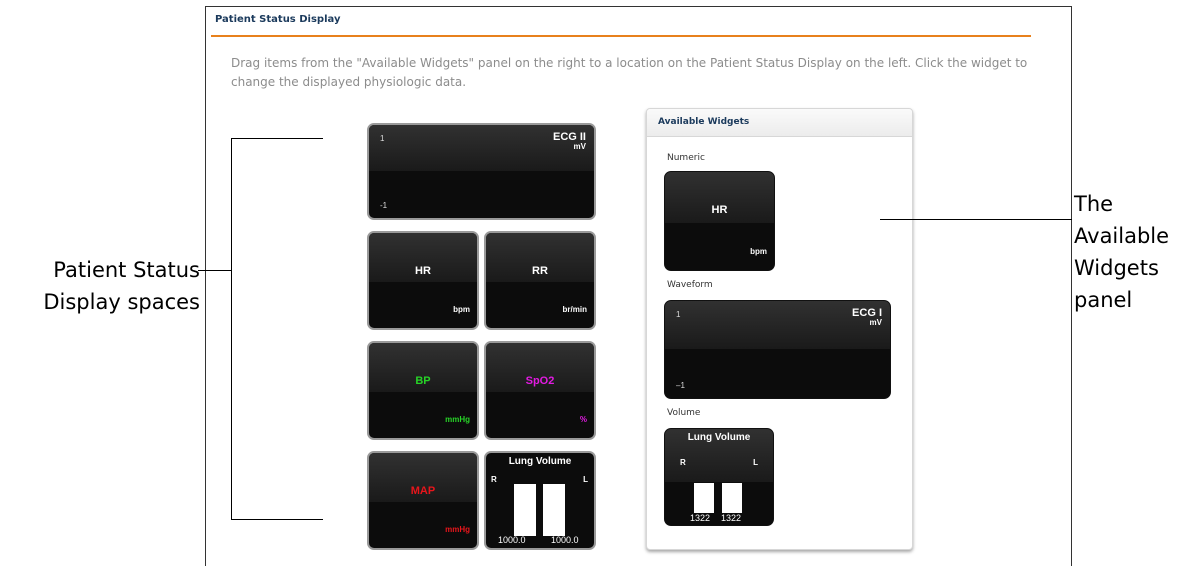 Image resolution: width=1190 pixels, height=566 pixels. What do you see at coordinates (540, 271) in the screenshot?
I see `rr-label: RR` at bounding box center [540, 271].